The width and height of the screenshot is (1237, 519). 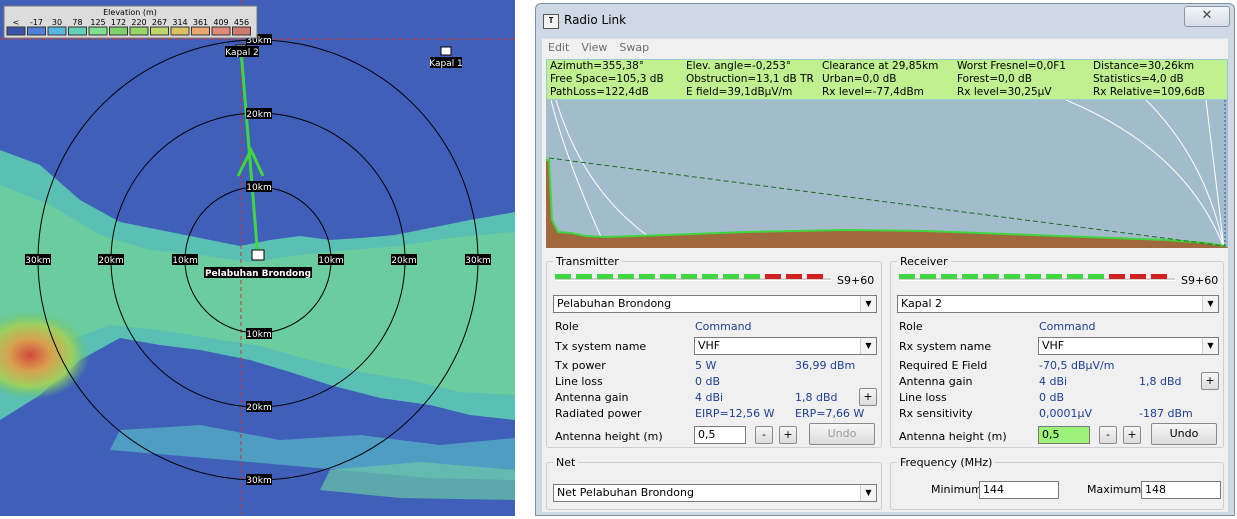 I want to click on tx-antenna-gain-dbd: 1,8 dBd, so click(x=816, y=397).